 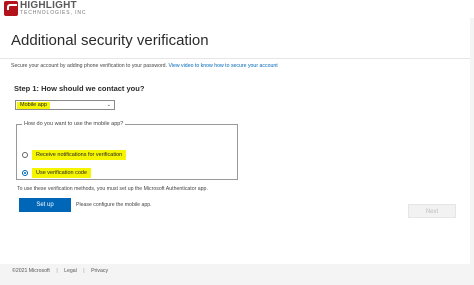 I want to click on option-label: Receive notifications for verification, so click(x=79, y=155).